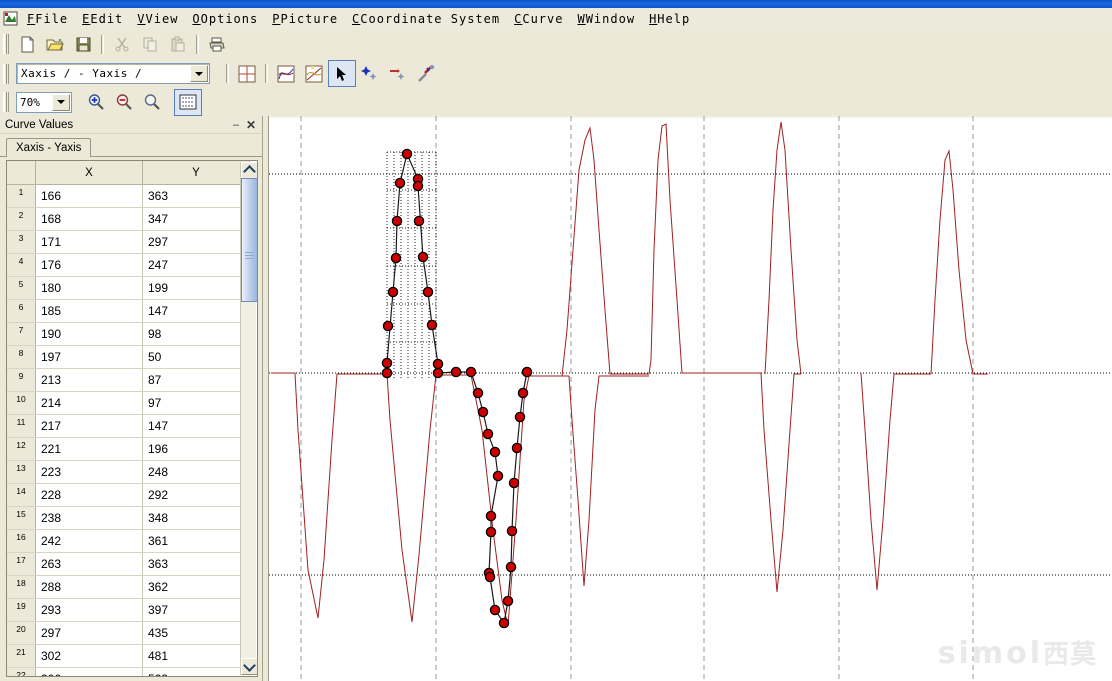  I want to click on table-row: 4 176 247, so click(128, 265).